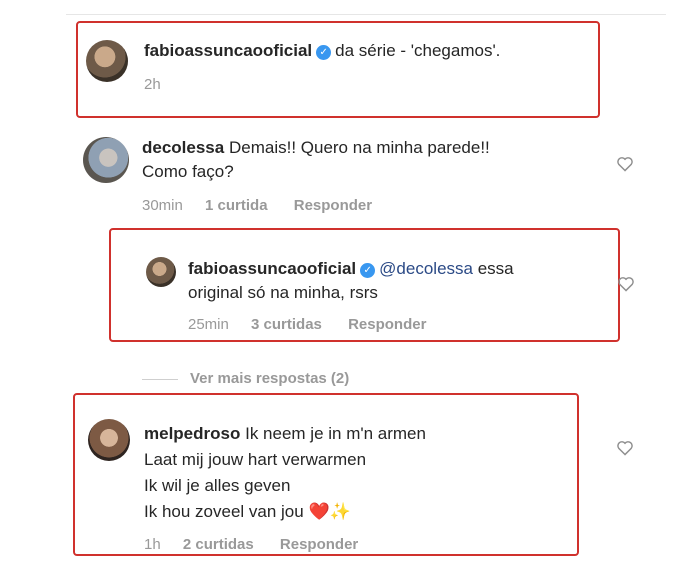 The height and width of the screenshot is (578, 680). I want to click on comment-body-line: Laat mij jouw hart verwarmen, so click(255, 459).